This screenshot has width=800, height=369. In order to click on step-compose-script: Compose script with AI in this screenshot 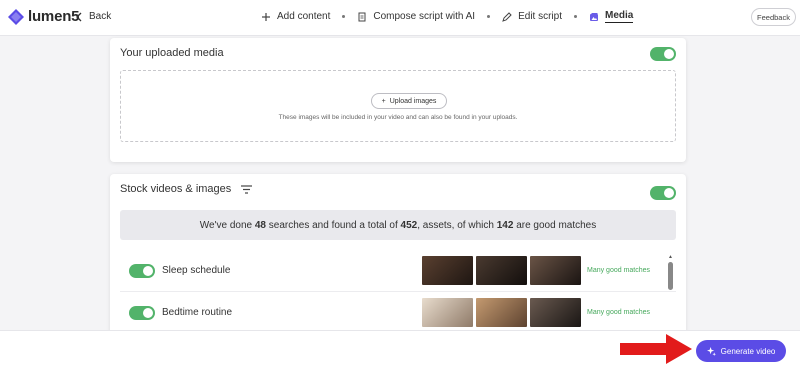, I will do `click(416, 16)`.